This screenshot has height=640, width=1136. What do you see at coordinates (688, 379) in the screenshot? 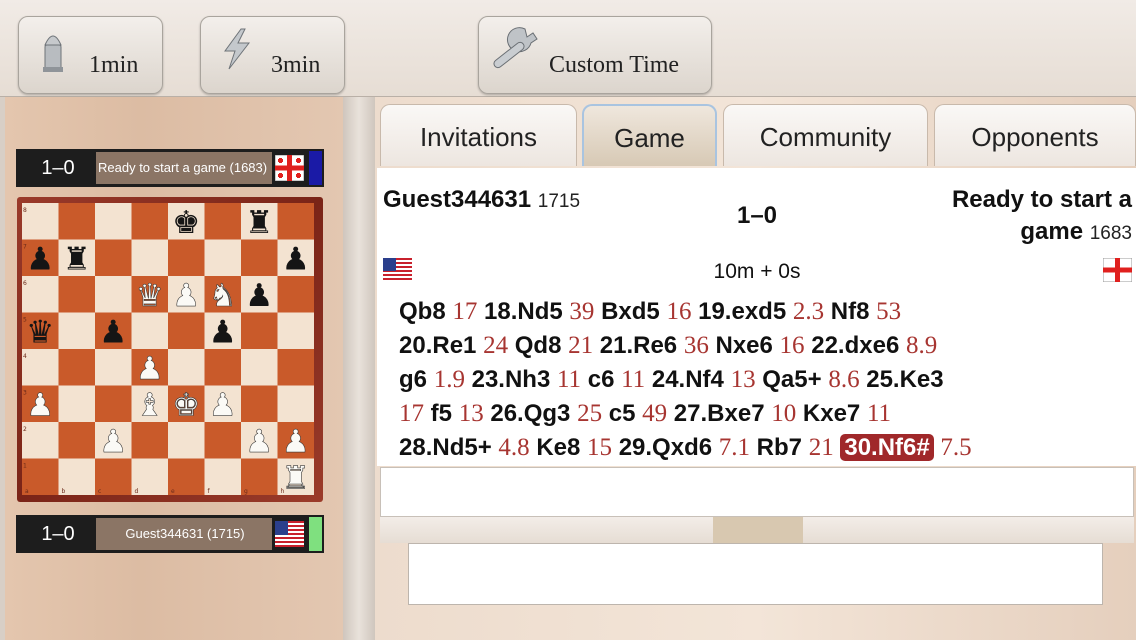
I see `move: 24.Nf4` at bounding box center [688, 379].